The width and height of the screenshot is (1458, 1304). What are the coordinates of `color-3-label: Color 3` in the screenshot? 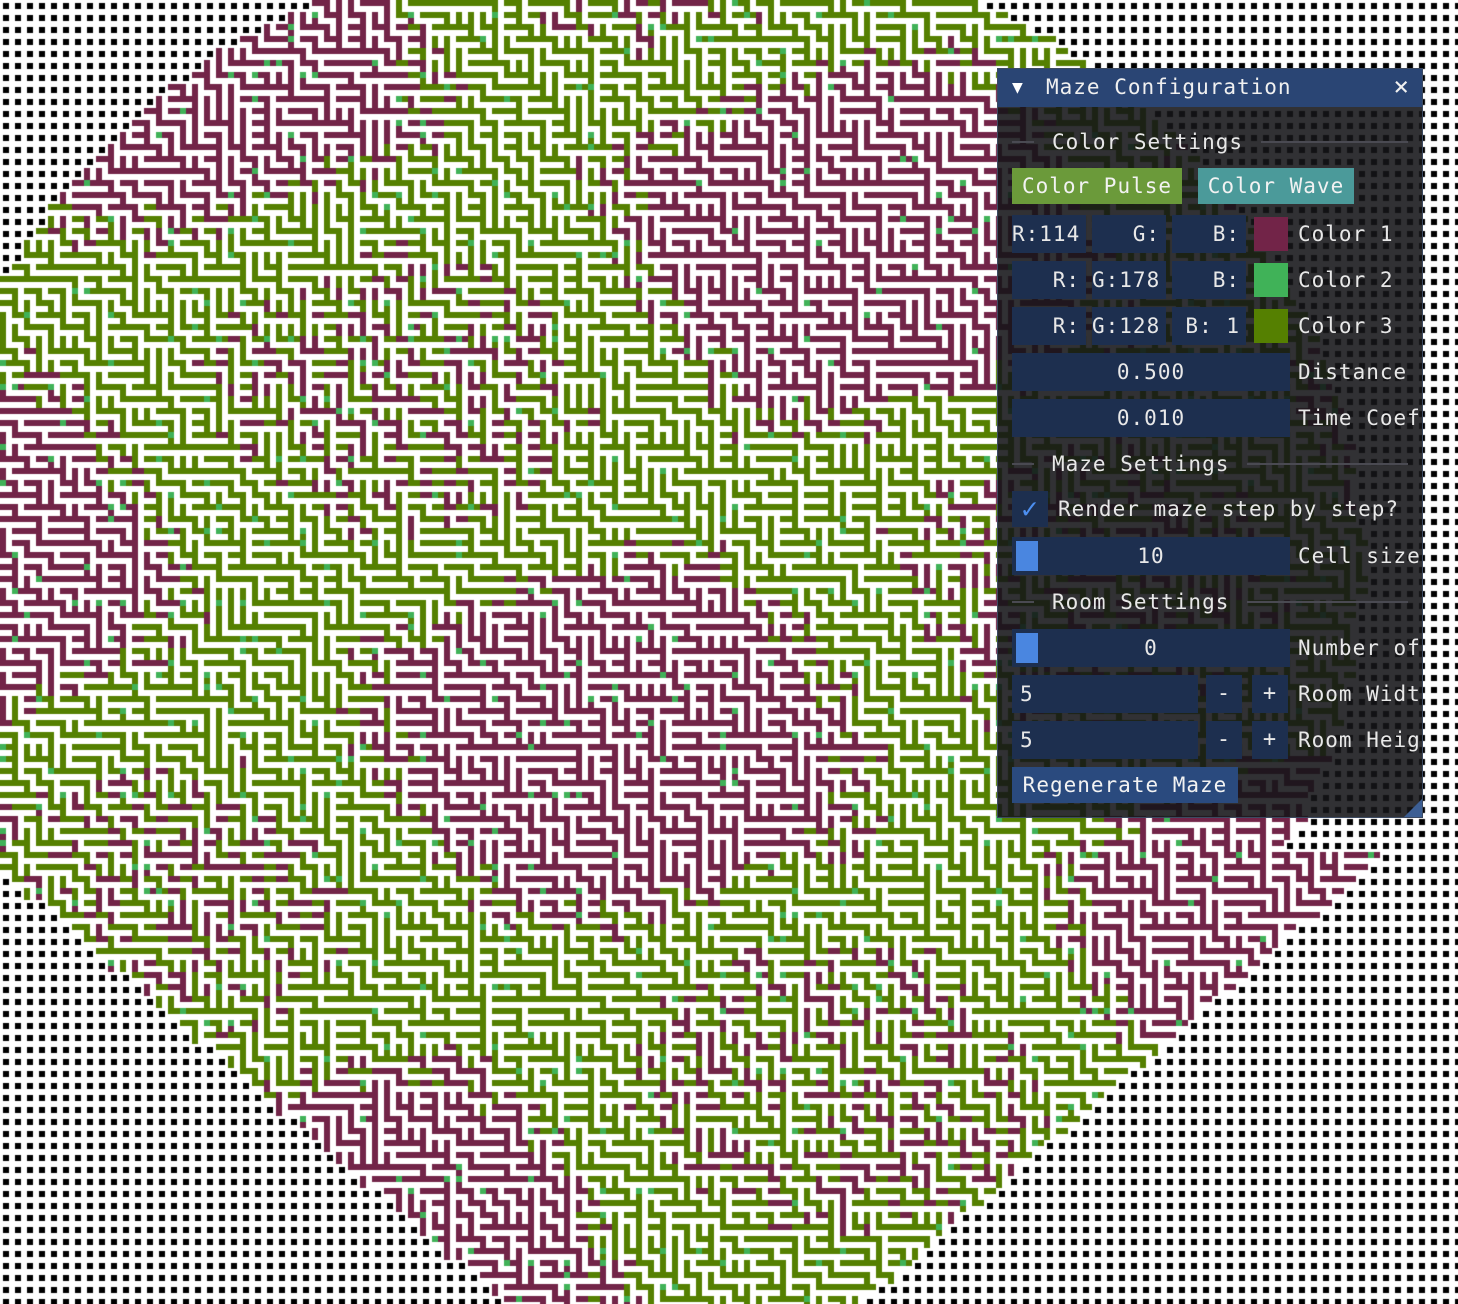 It's located at (1346, 326).